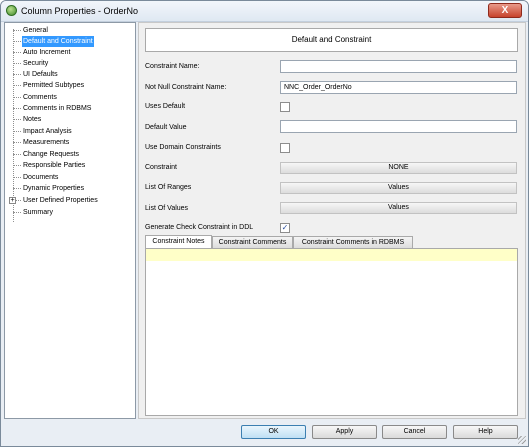 The height and width of the screenshot is (447, 529). I want to click on not-null-constraint-name-label: Not Null Constraint Name:, so click(186, 87).